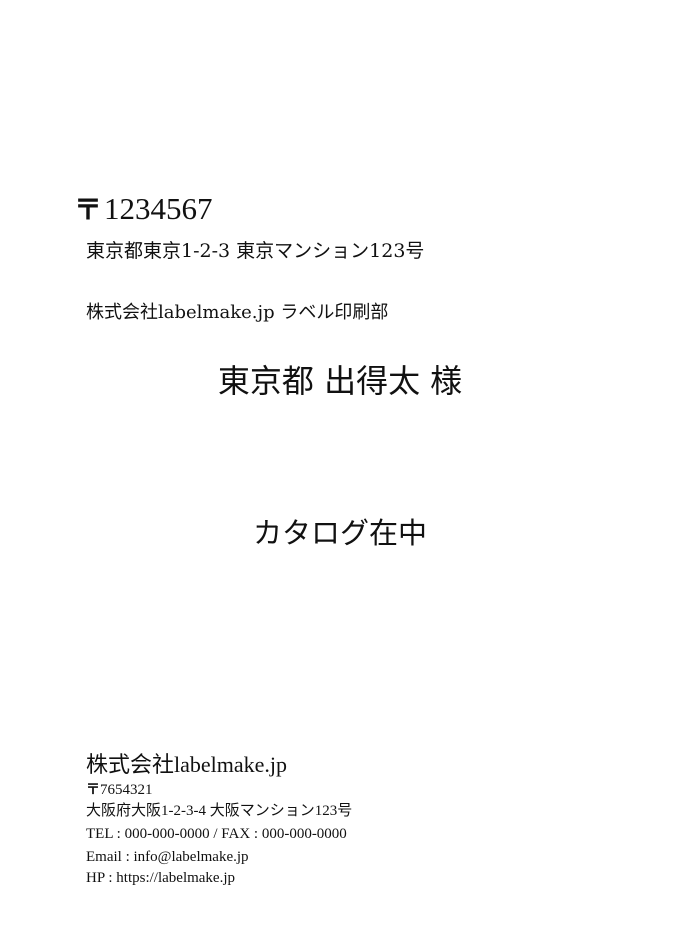  I want to click on sender-email: Email : info@labelmake.jp, so click(167, 857).